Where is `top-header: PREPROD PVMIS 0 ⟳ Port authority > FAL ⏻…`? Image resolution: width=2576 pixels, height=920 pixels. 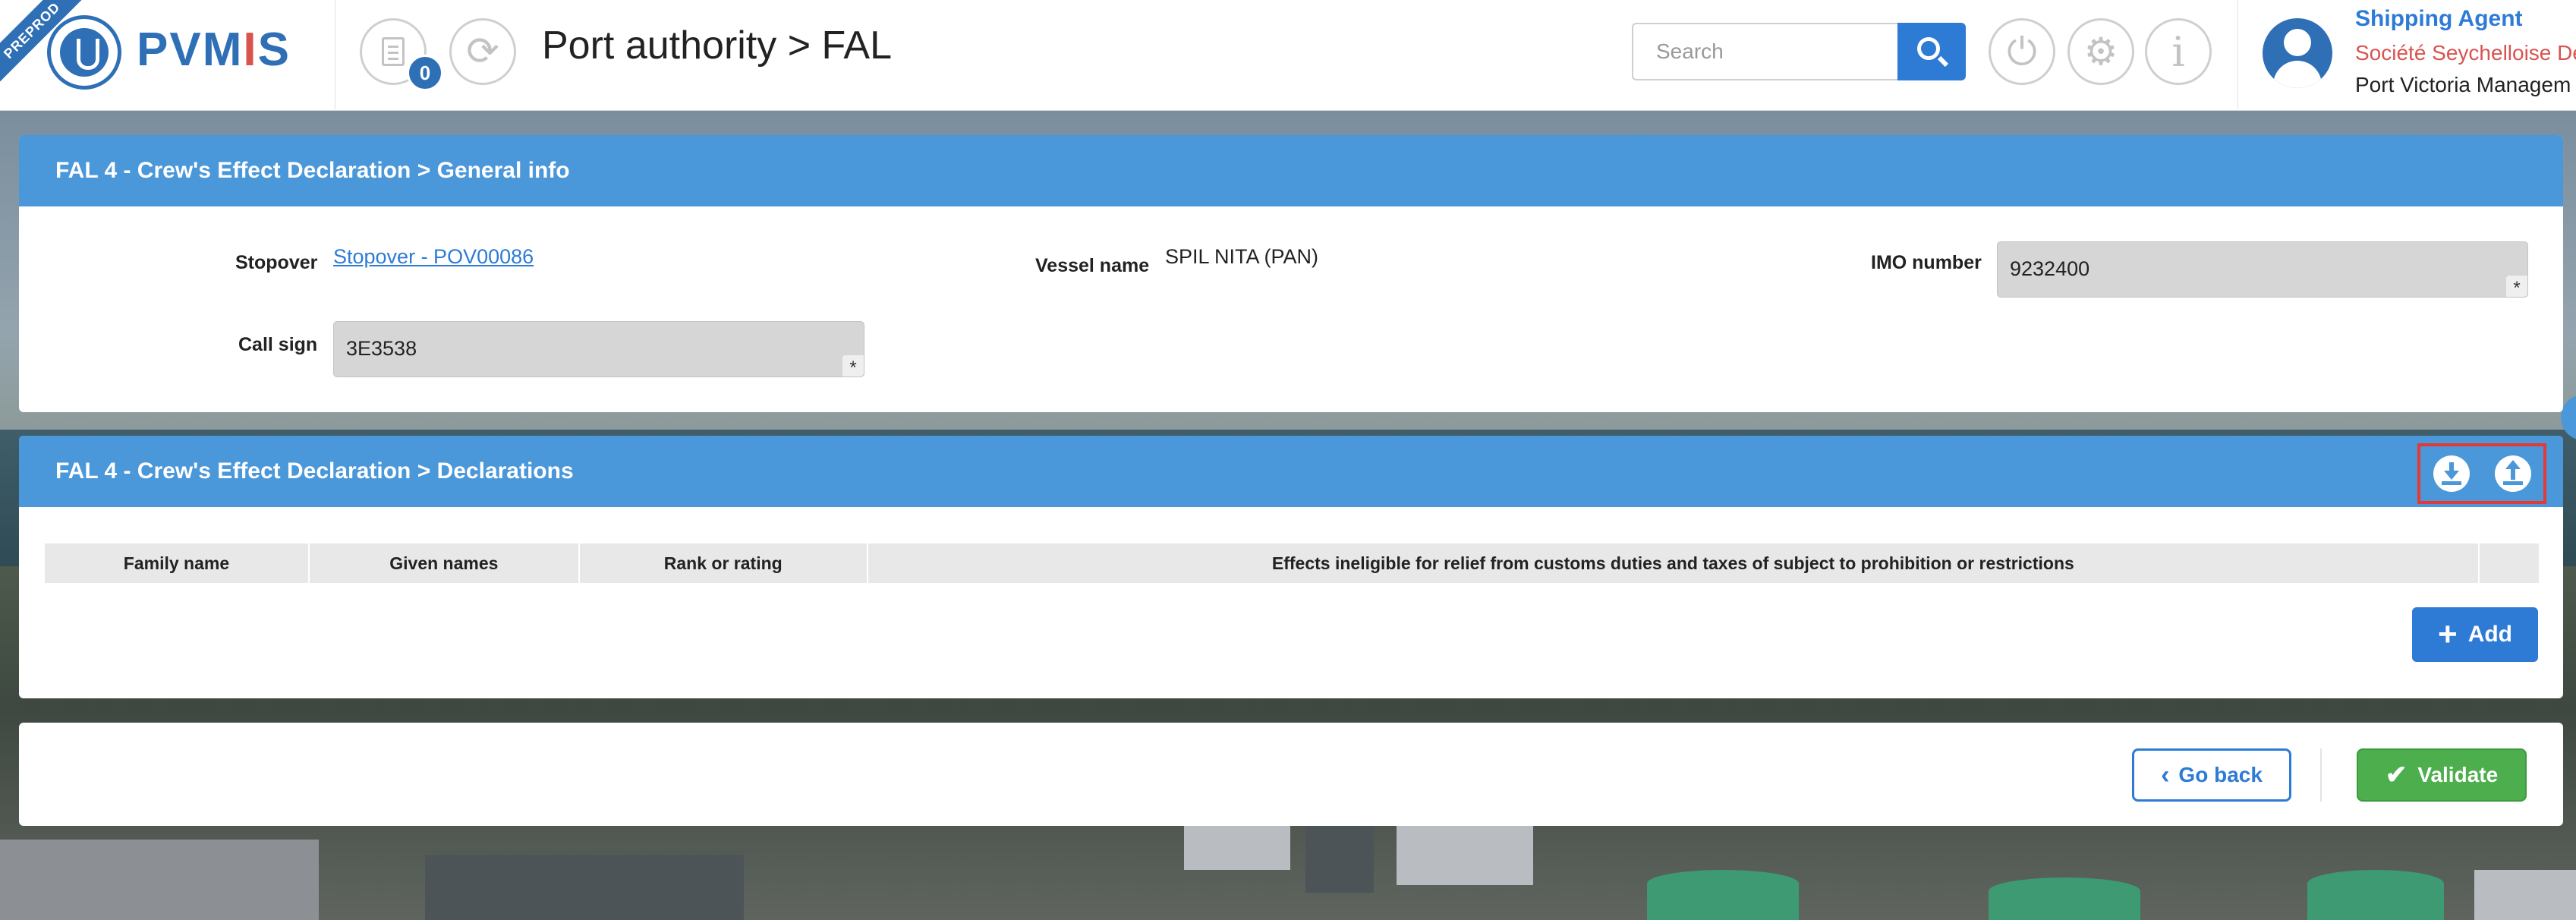
top-header: PREPROD PVMIS 0 ⟳ Port authority > FAL ⏻… is located at coordinates (1288, 55).